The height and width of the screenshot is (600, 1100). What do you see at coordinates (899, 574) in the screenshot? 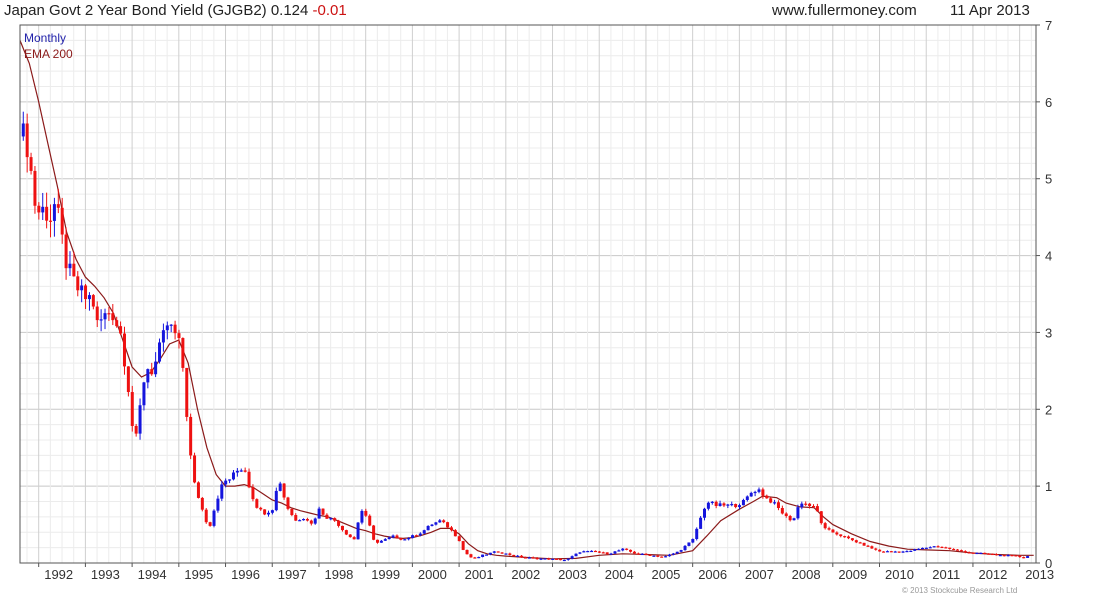
I see `x-tick-label: 2010` at bounding box center [899, 574].